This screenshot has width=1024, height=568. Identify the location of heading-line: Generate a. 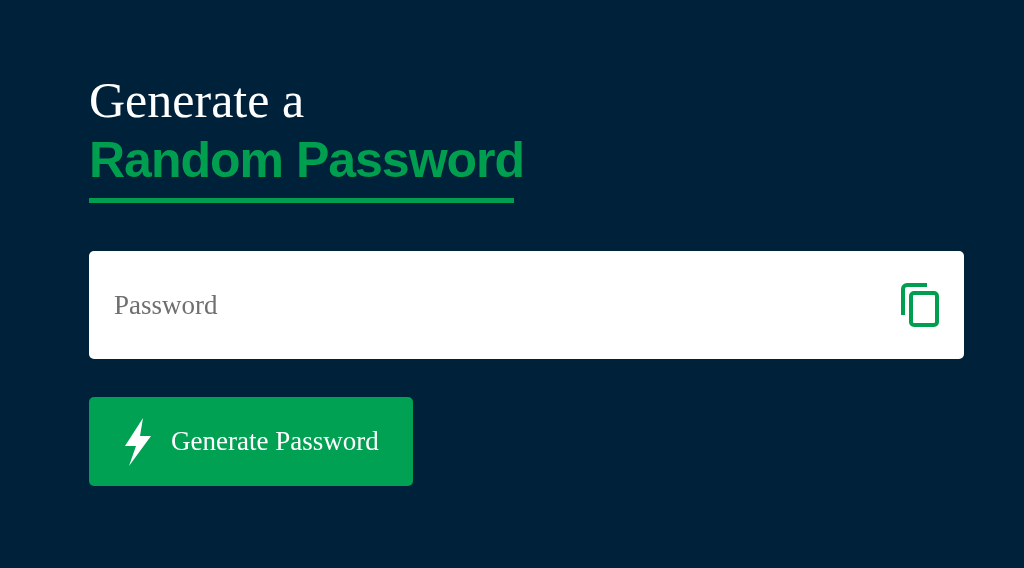
(197, 100).